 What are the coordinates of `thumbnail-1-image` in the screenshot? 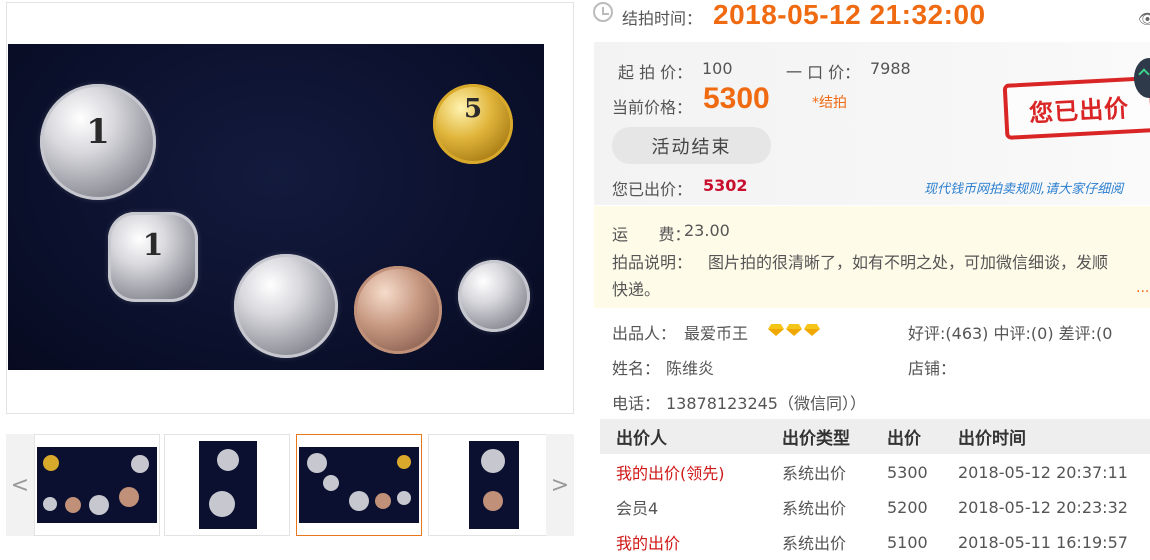 It's located at (97, 485).